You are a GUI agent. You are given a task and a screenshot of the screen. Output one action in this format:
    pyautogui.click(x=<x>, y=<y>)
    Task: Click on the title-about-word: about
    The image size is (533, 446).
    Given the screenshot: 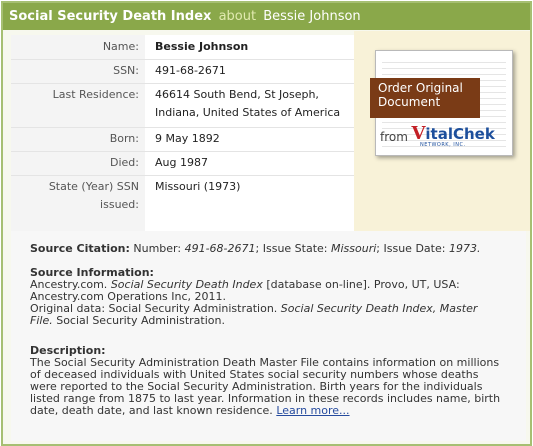 What is the action you would take?
    pyautogui.click(x=237, y=16)
    